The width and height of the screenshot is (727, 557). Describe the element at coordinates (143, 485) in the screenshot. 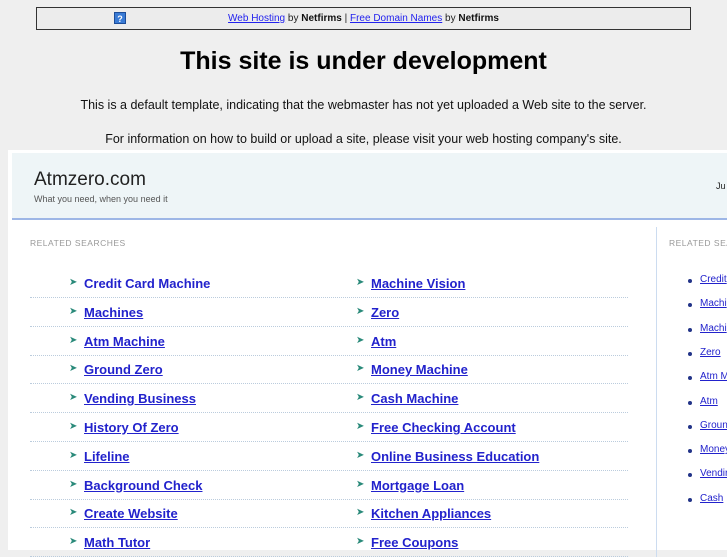

I see `search-link: Background Check` at that location.